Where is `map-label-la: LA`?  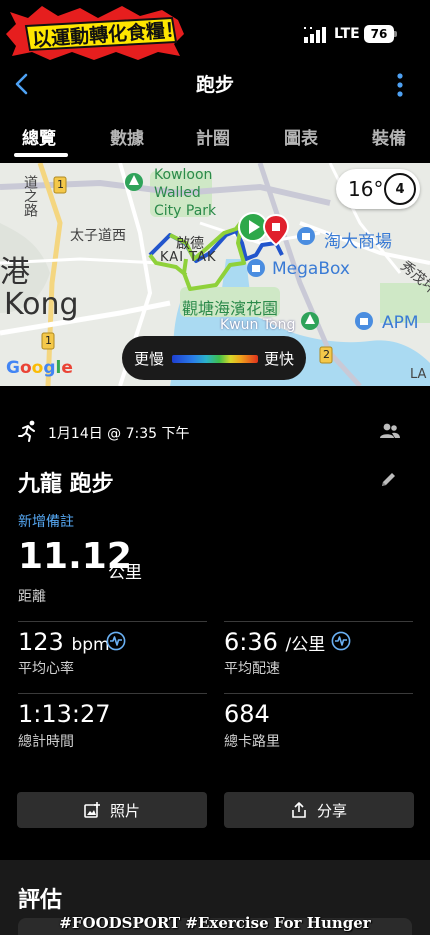
map-label-la: LA is located at coordinates (418, 374).